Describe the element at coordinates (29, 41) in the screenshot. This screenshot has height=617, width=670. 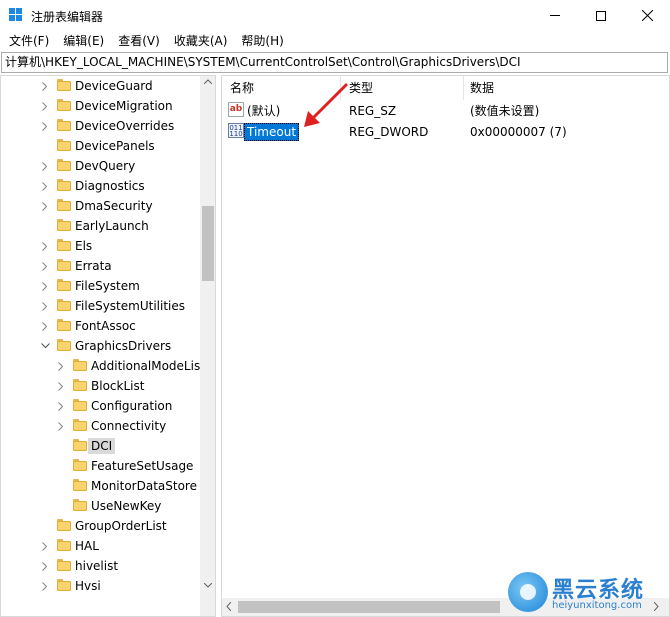
I see `menu-file: 文件(F)` at that location.